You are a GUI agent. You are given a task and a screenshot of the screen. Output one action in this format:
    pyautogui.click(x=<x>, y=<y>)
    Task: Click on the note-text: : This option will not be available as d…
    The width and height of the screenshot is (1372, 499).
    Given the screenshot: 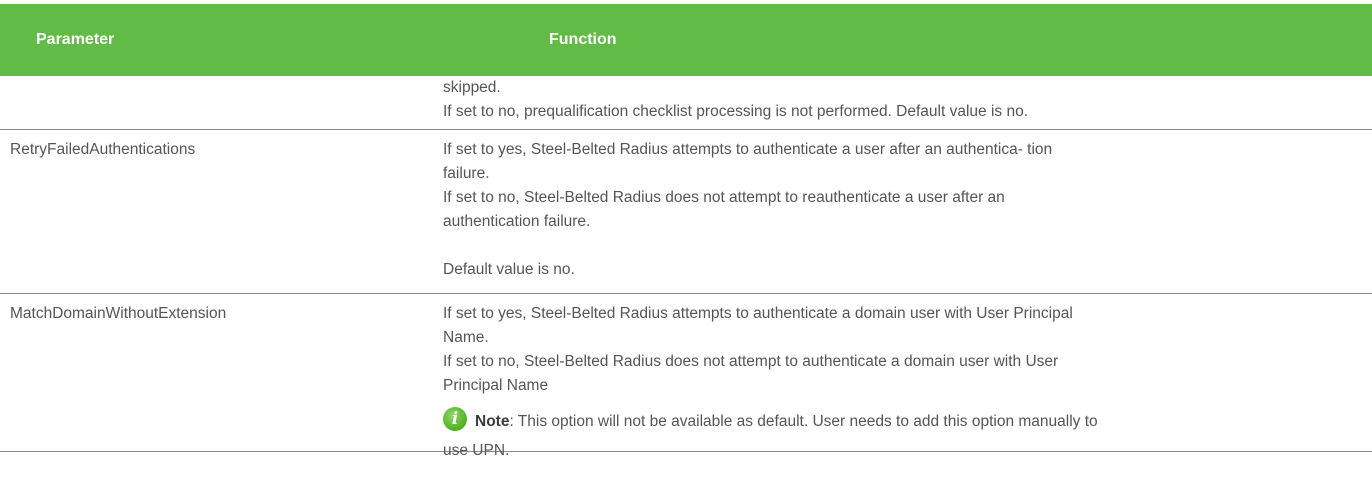 What is the action you would take?
    pyautogui.click(x=803, y=421)
    